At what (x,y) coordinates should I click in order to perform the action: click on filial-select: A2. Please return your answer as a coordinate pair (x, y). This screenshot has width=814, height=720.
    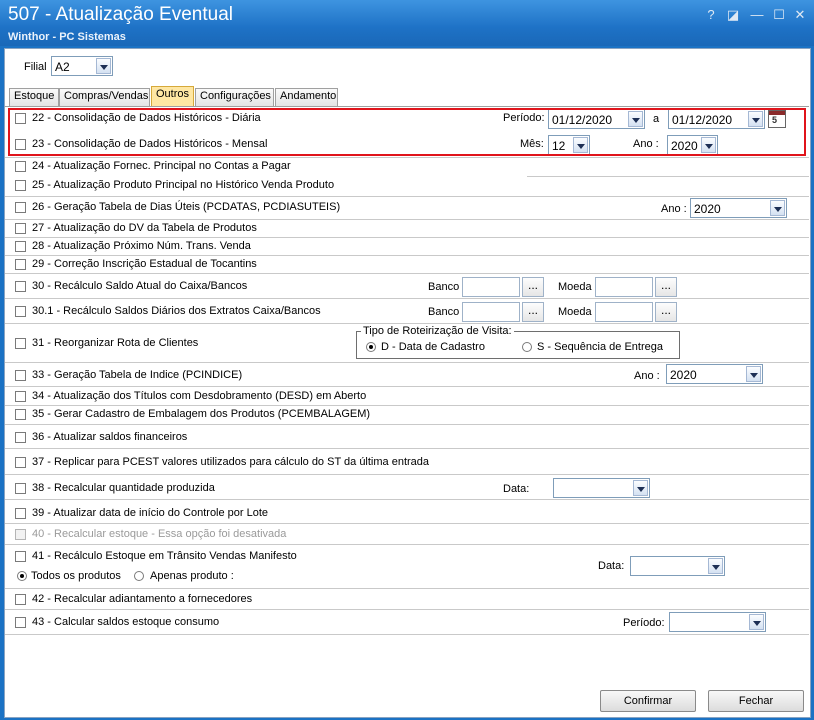
    Looking at the image, I should click on (82, 66).